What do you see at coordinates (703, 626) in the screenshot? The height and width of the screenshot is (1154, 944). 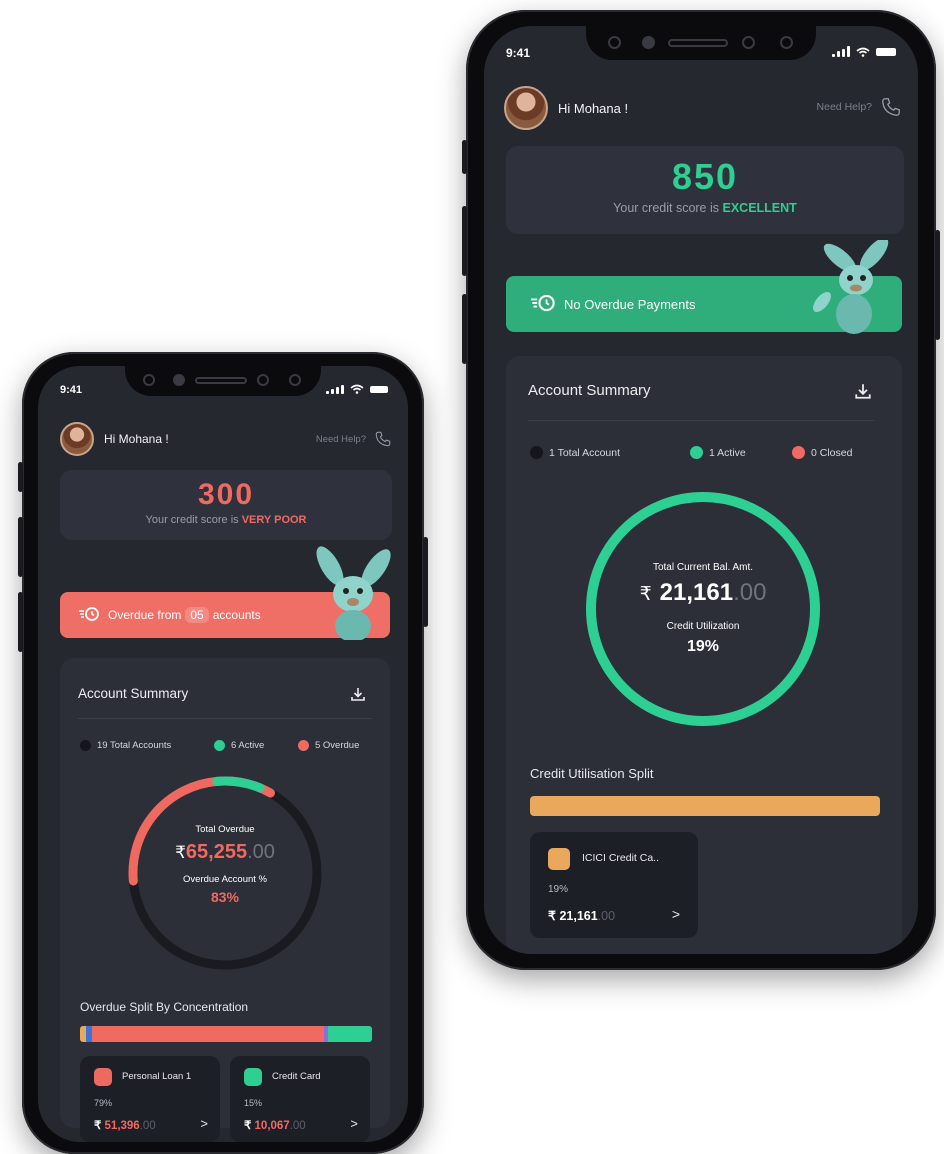 I see `ring-sub-label: Credit Utilization` at bounding box center [703, 626].